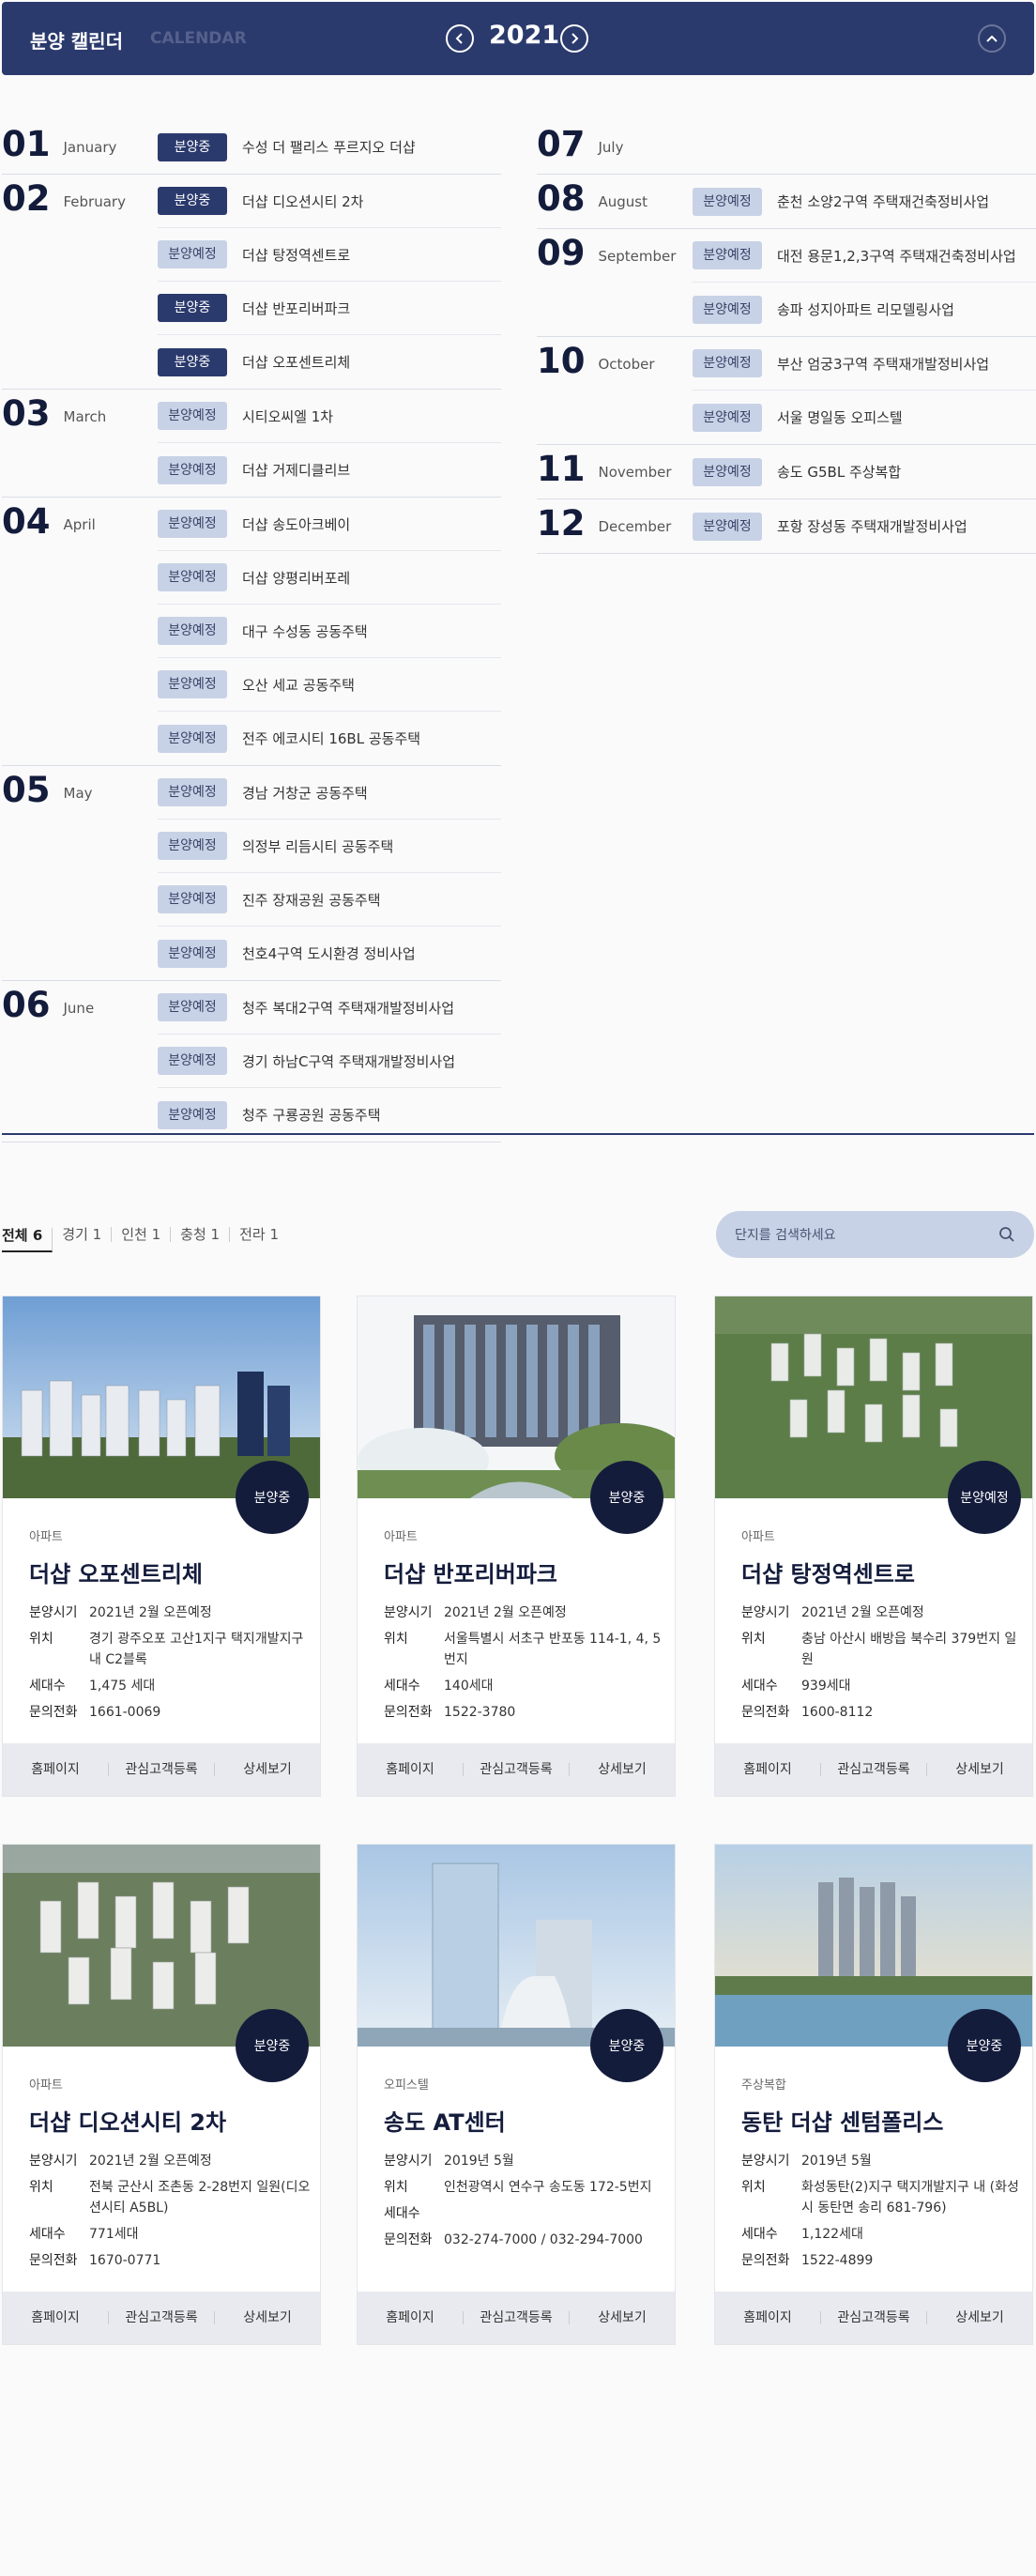  What do you see at coordinates (406, 2085) in the screenshot?
I see `project-type: 오피스텔` at bounding box center [406, 2085].